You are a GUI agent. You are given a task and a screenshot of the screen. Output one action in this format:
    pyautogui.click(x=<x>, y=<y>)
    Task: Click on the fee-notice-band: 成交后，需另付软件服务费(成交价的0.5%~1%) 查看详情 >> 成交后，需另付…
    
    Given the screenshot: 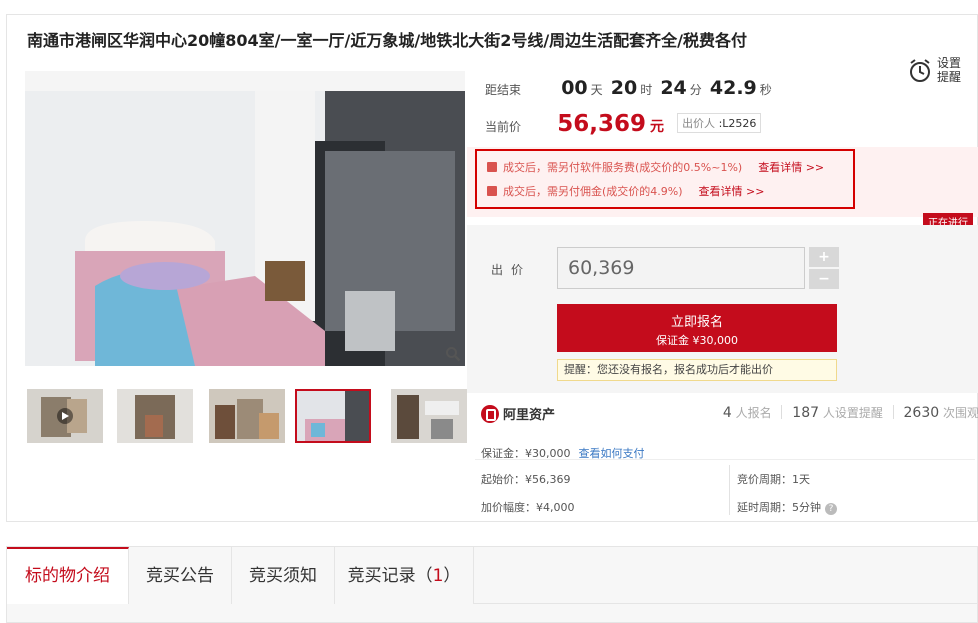 What is the action you would take?
    pyautogui.click(x=722, y=182)
    